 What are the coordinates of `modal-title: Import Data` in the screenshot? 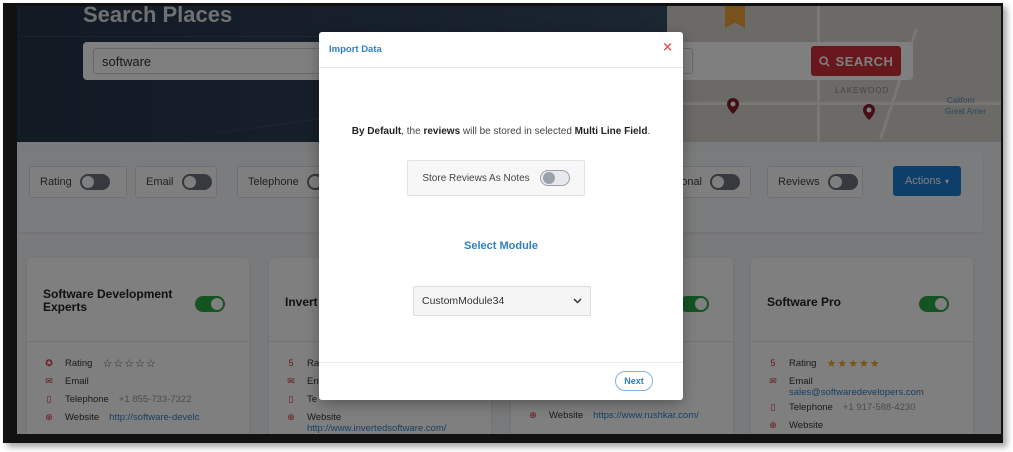 It's located at (355, 49).